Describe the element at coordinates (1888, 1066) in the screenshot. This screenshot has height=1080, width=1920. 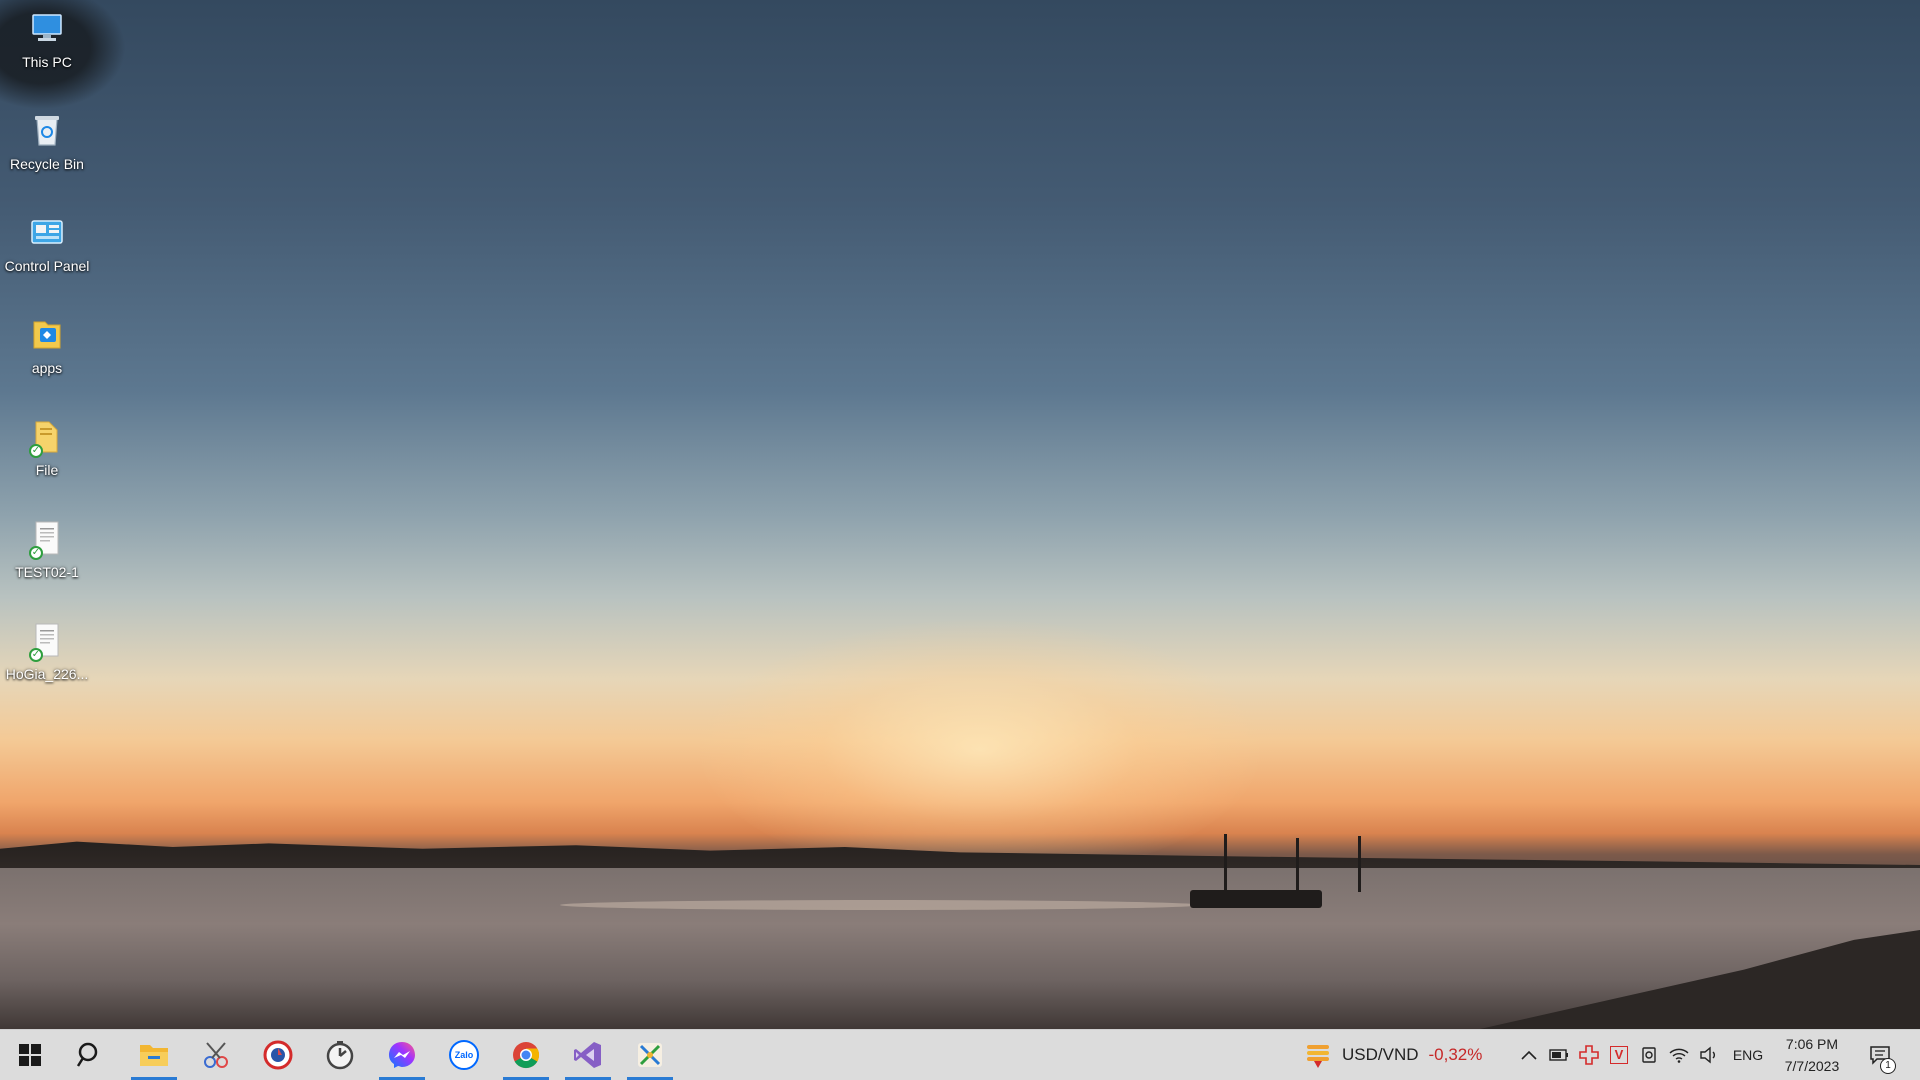
I see `notification-count-badge: 1` at that location.